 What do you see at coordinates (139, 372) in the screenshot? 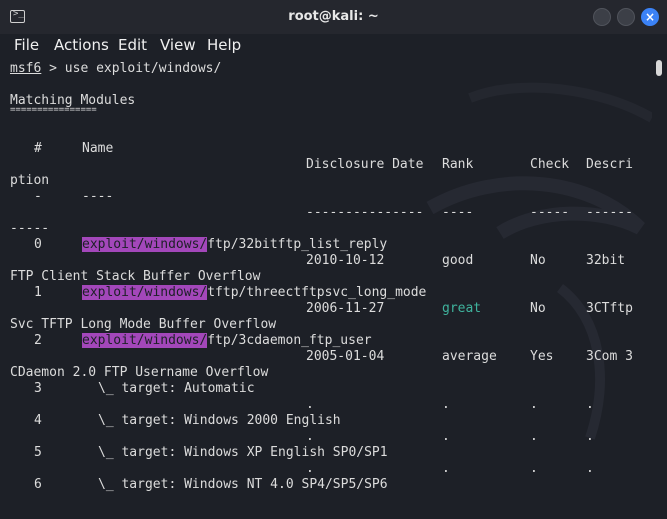
I see `table-row-desc-wrap: CDaemon 2.0 FTP Username Overflow` at bounding box center [139, 372].